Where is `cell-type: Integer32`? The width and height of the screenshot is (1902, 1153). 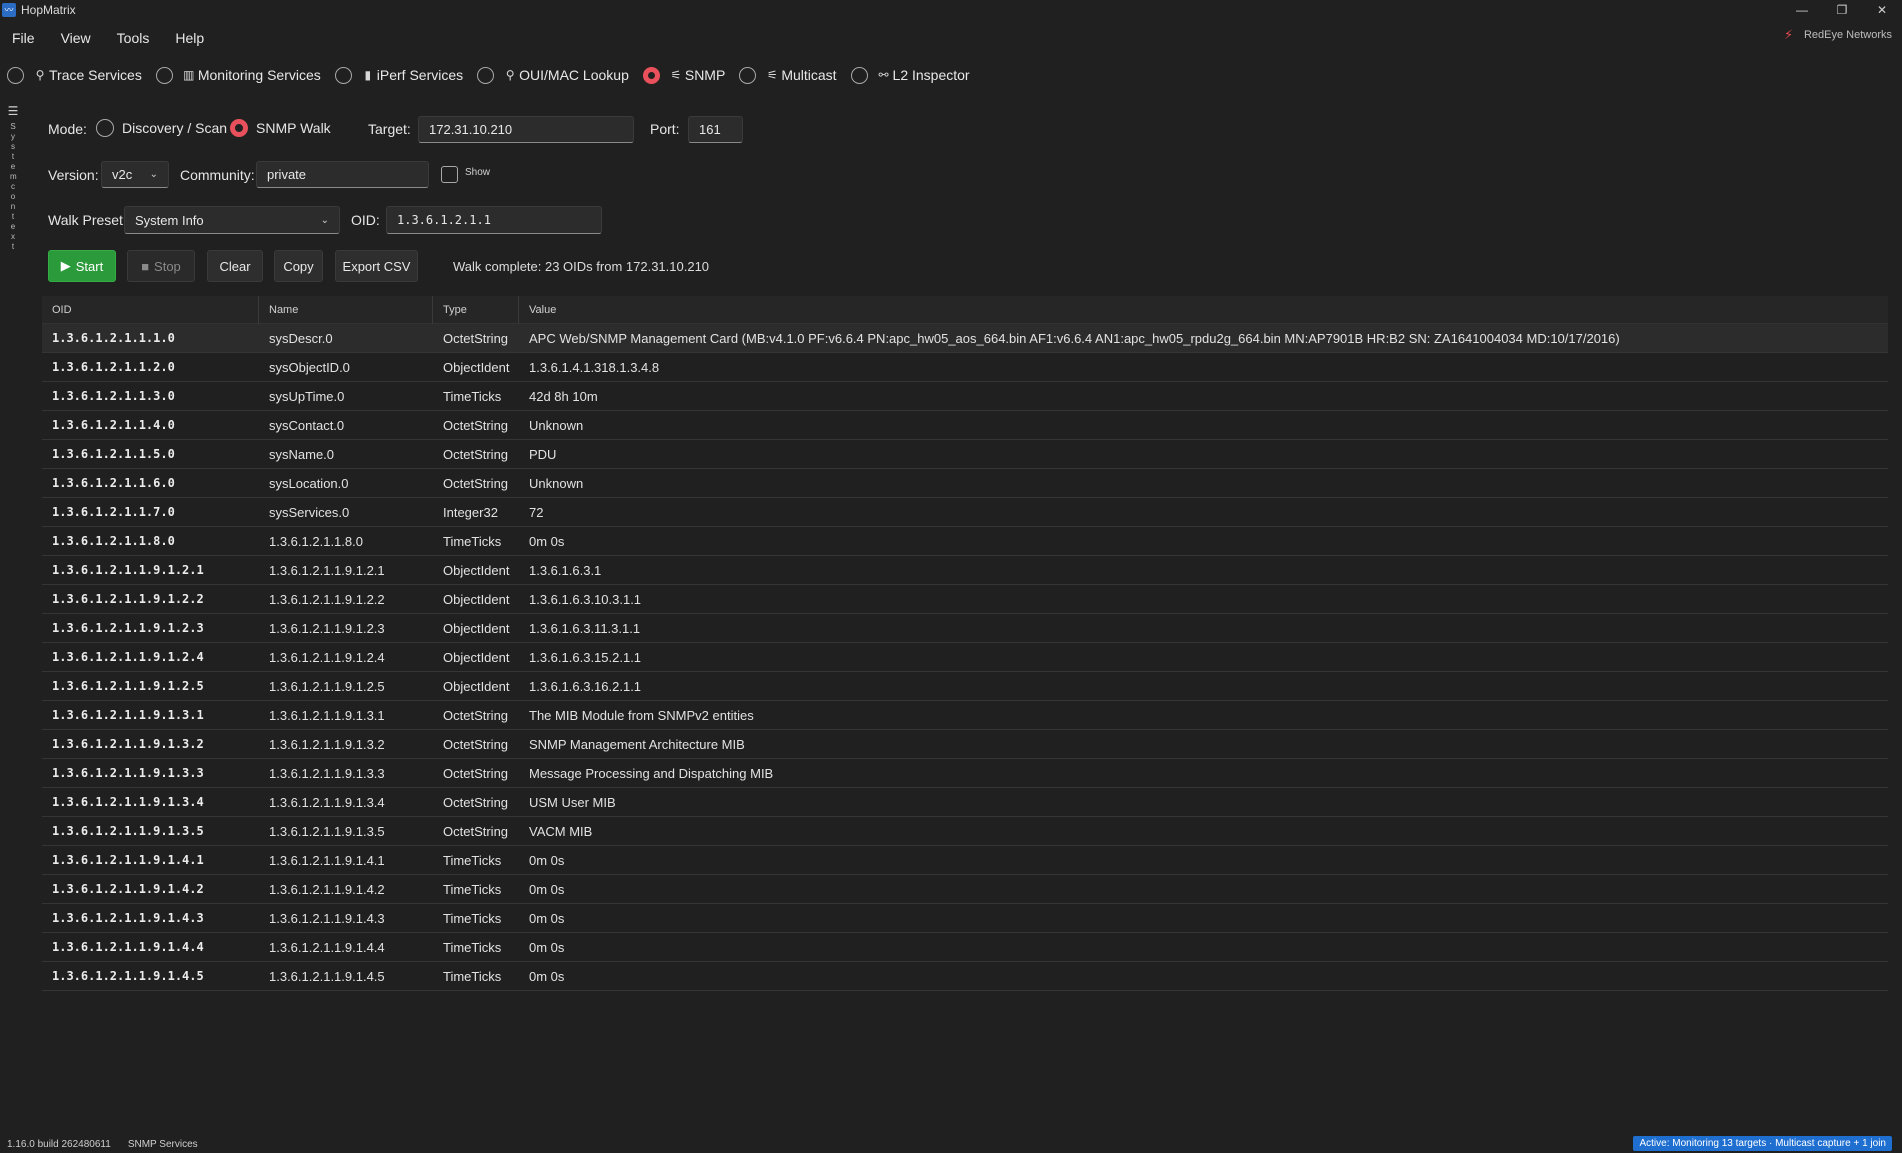
cell-type: Integer32 is located at coordinates (470, 512).